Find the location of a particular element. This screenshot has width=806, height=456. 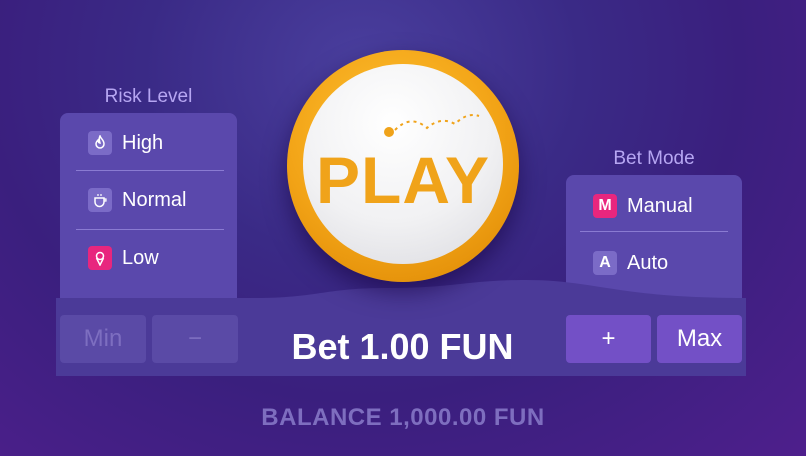

risk-option-high-label: High is located at coordinates (143, 142).